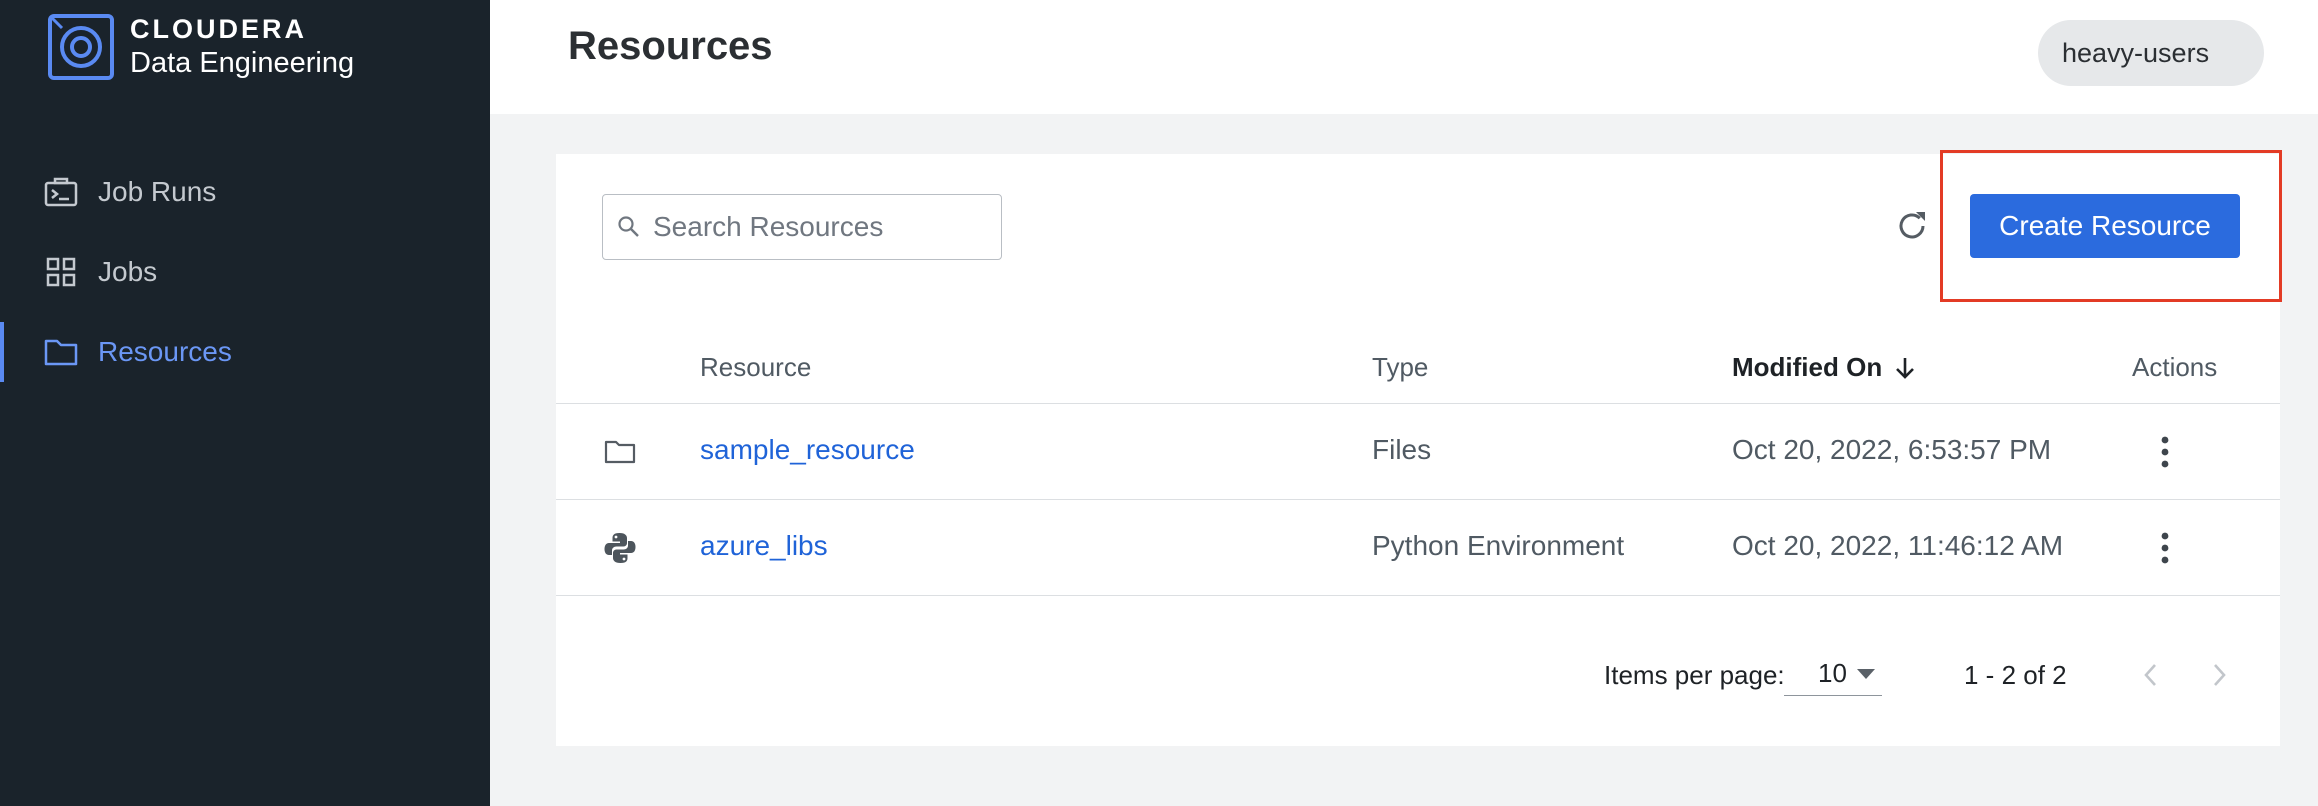 Image resolution: width=2318 pixels, height=806 pixels. I want to click on page-title: Resources, so click(670, 46).